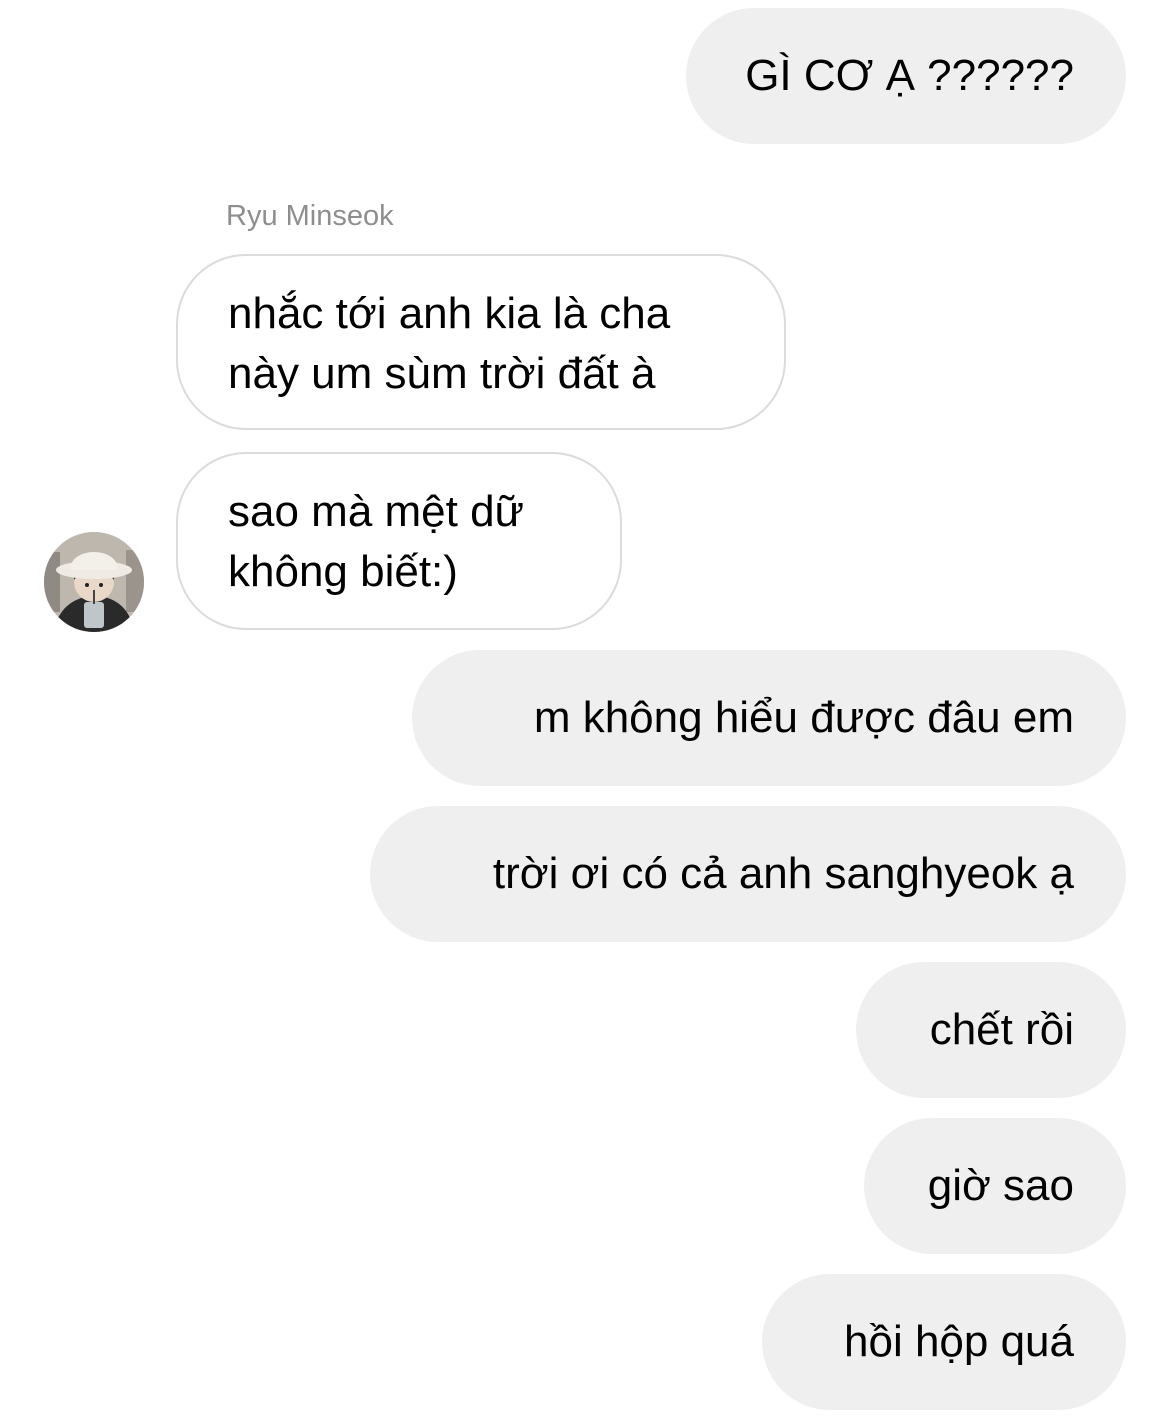 This screenshot has width=1169, height=1419. I want to click on user-avatar-photo, so click(94, 582).